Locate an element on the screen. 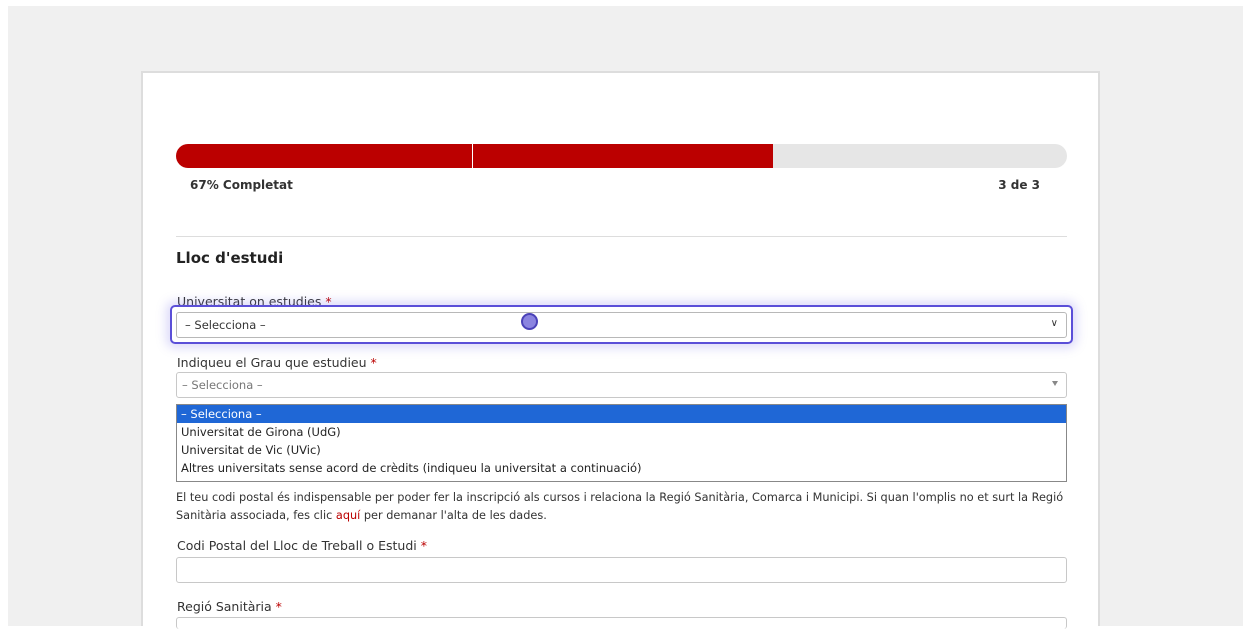  section-title: Lloc d'estudi is located at coordinates (230, 258).